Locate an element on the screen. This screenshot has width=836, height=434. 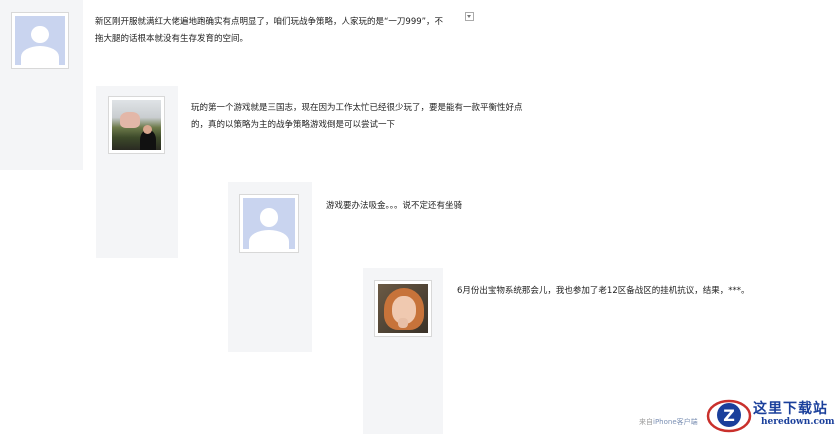
z-logo-icon: Z is located at coordinates (729, 416).